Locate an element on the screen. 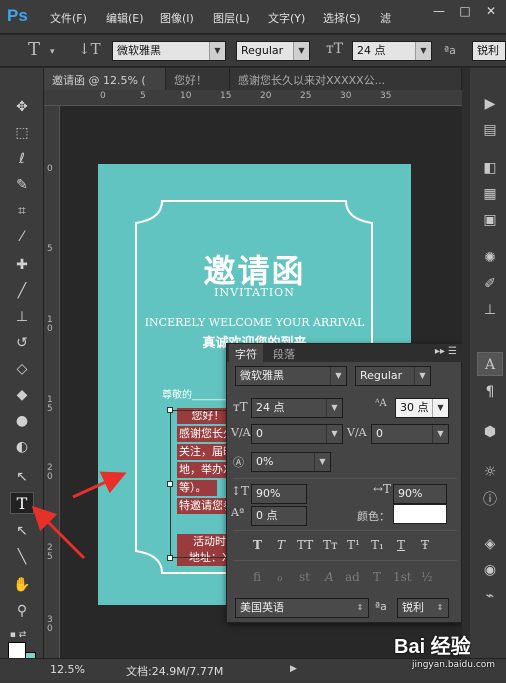 The height and width of the screenshot is (683, 506). layers-icon: ◈ is located at coordinates (490, 544).